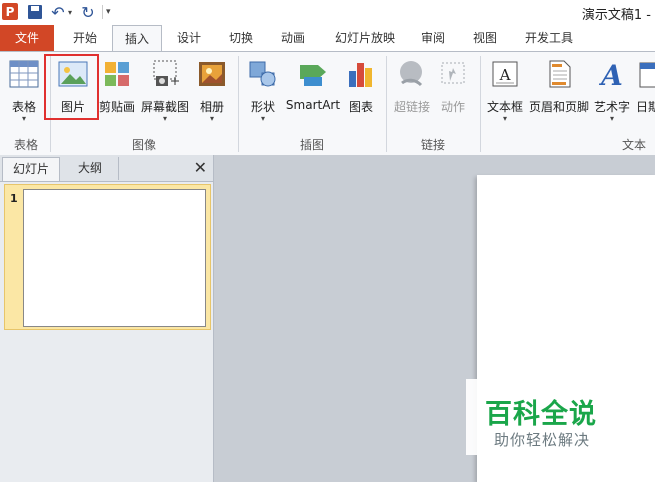 This screenshot has width=655, height=482. I want to click on group-separator, so click(480, 104).